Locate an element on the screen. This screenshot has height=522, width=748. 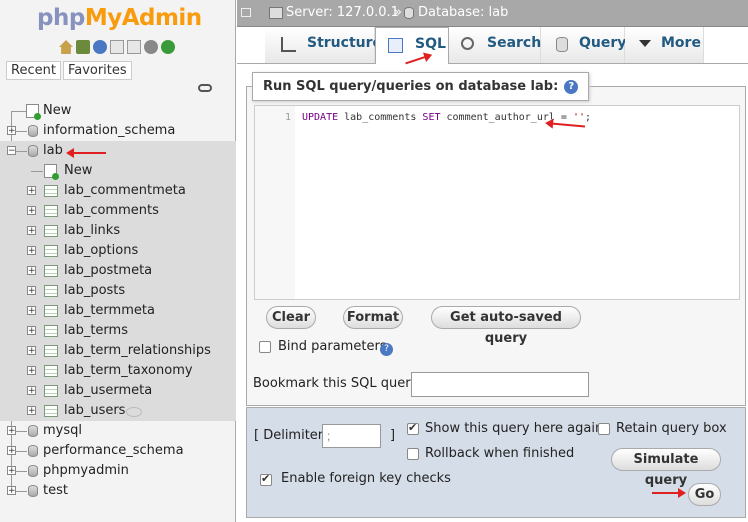
tab-bar: Structure SQL Search Query More is located at coordinates (492, 45).